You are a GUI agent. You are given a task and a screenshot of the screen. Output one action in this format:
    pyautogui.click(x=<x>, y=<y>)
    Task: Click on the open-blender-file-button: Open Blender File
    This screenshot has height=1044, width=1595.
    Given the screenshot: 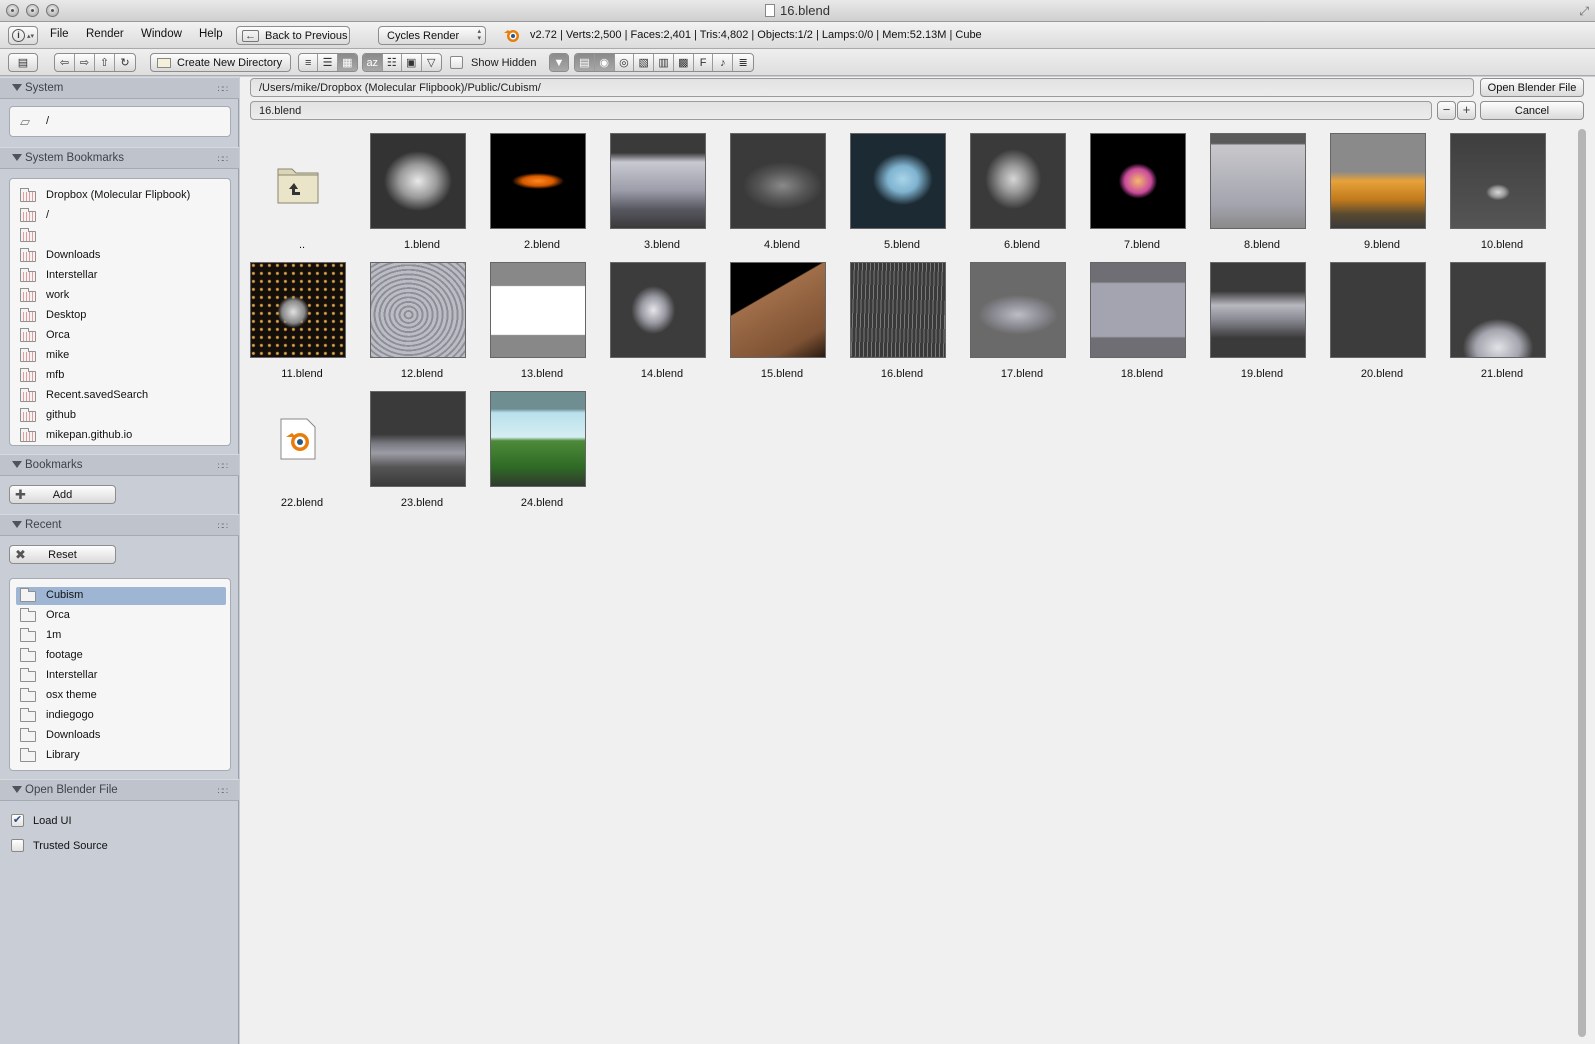 What is the action you would take?
    pyautogui.click(x=1532, y=87)
    